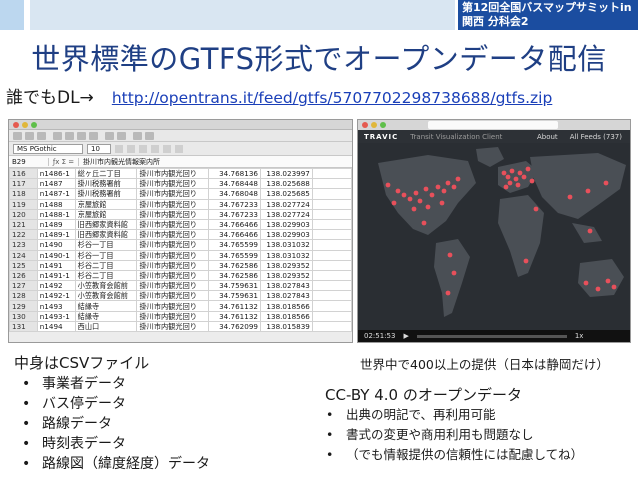 The height and width of the screenshot is (479, 638). I want to click on table-cell: n1489, so click(56, 224).